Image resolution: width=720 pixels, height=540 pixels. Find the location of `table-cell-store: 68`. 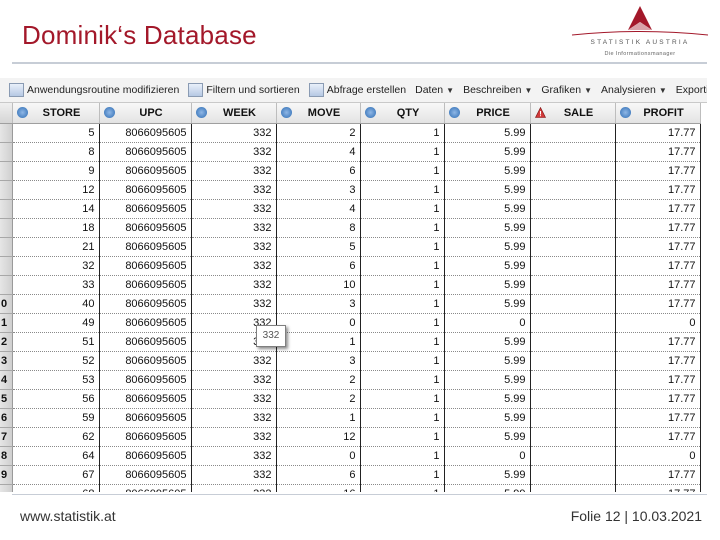

table-cell-store: 68 is located at coordinates (56, 488).